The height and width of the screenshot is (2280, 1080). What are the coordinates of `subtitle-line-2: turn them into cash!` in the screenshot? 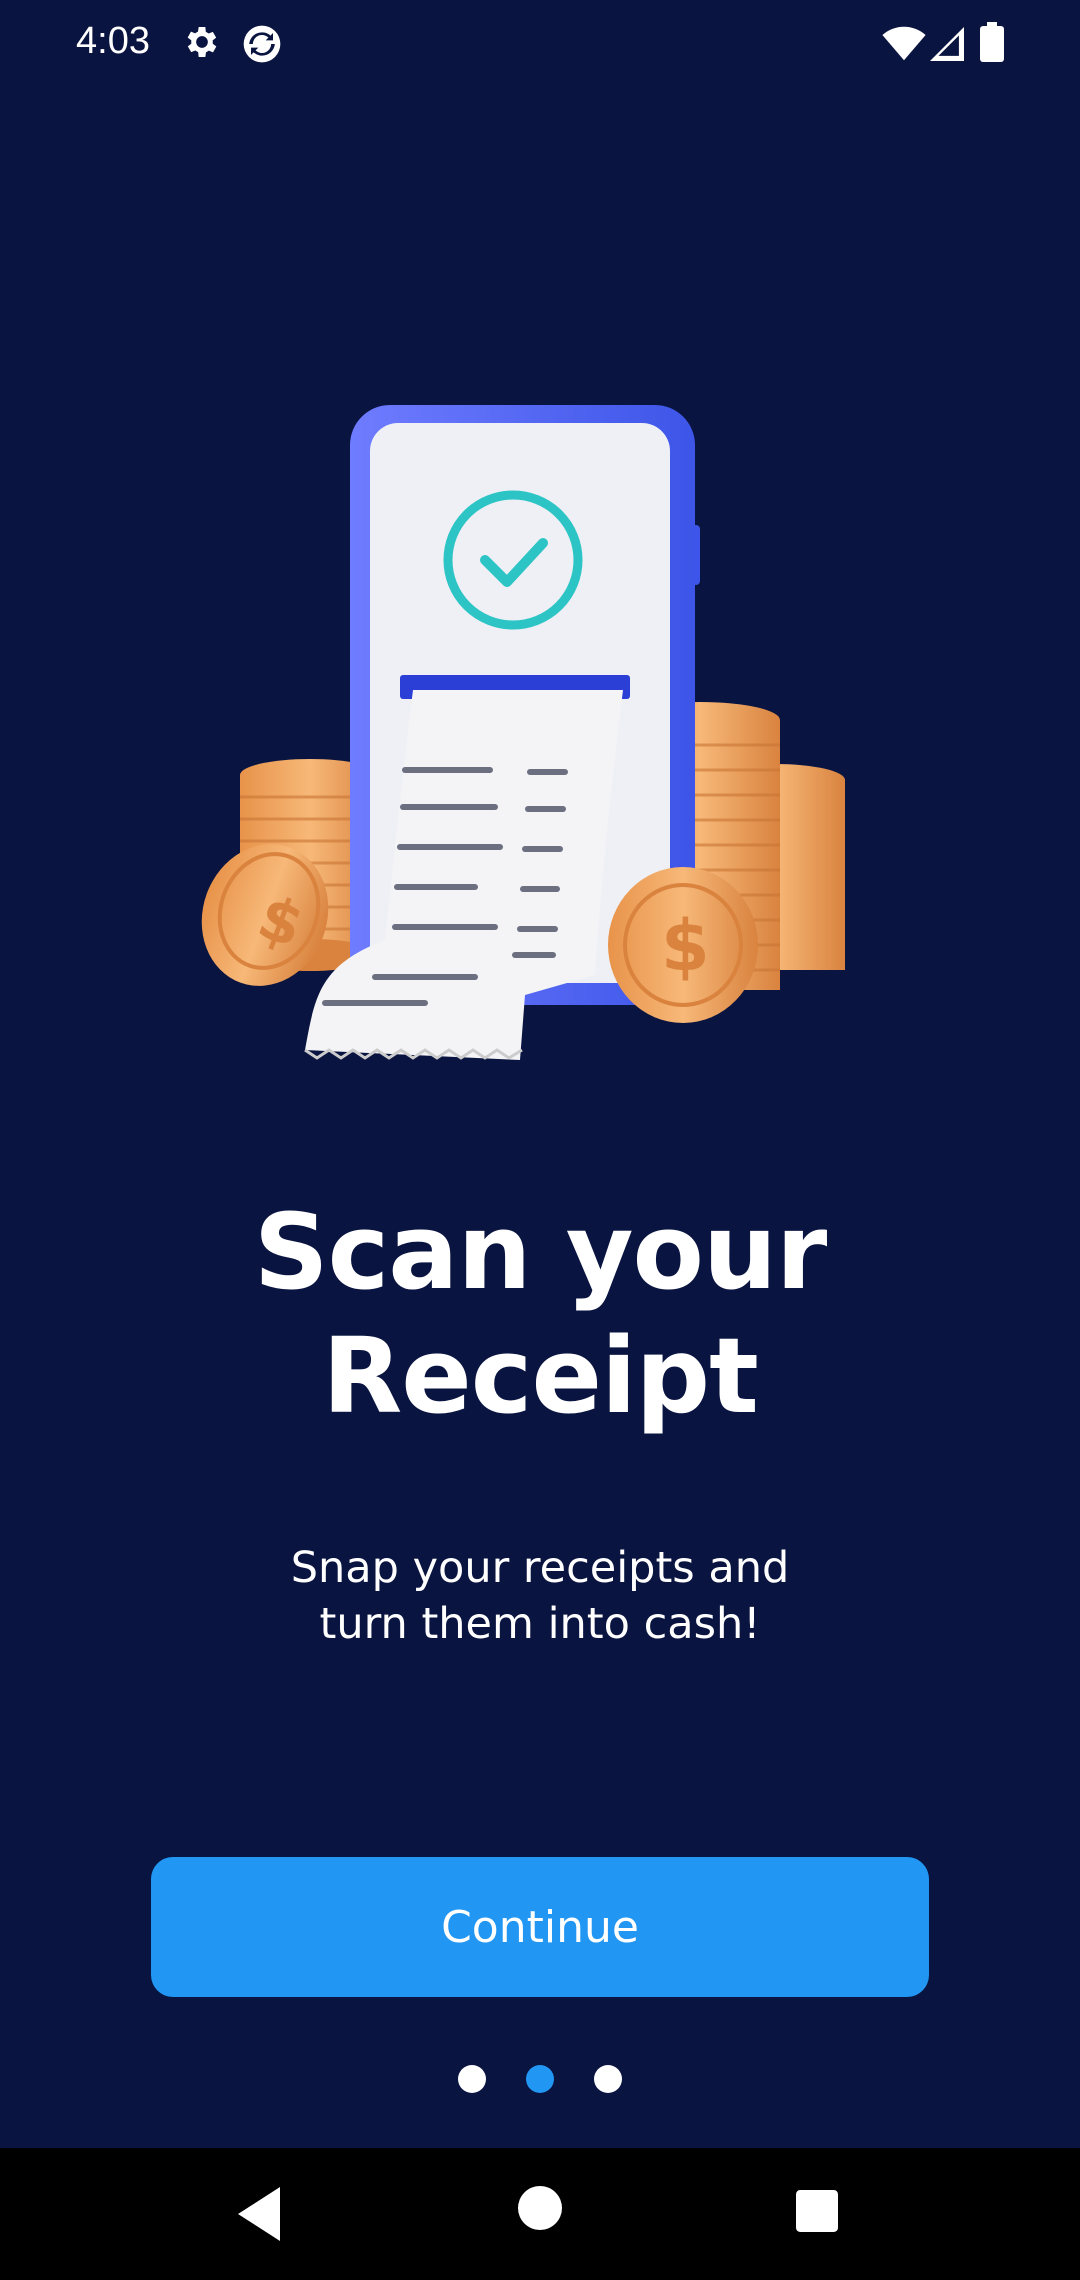 It's located at (540, 1624).